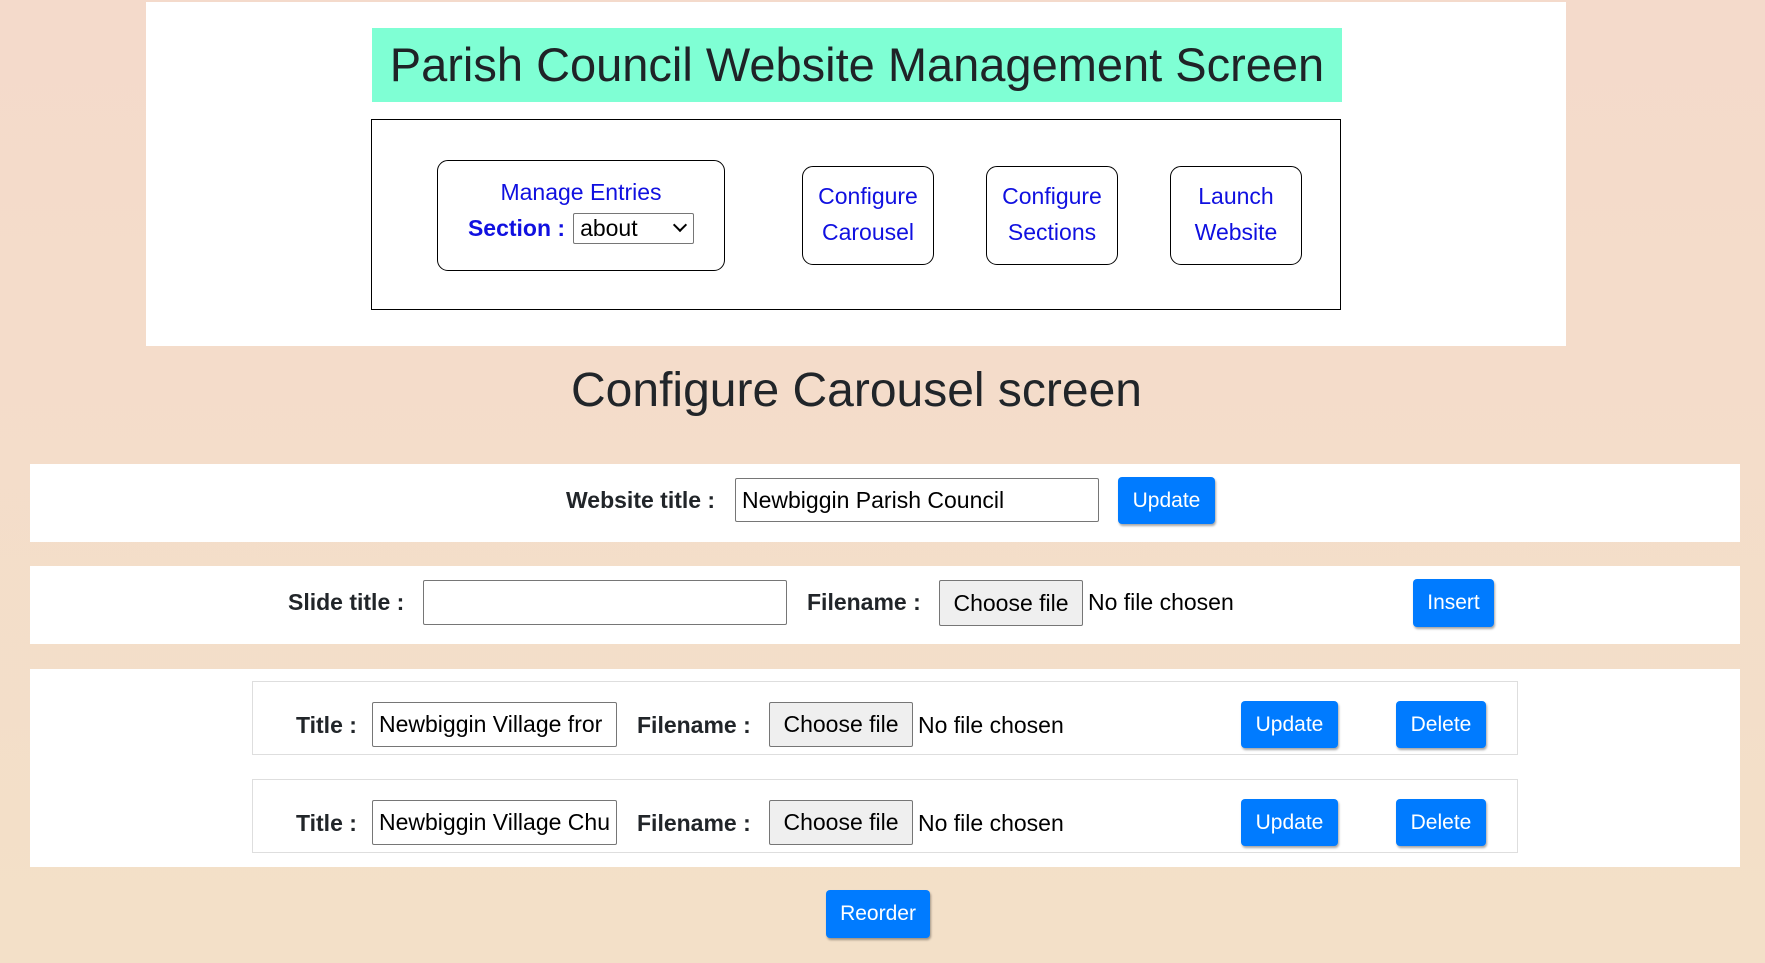 The width and height of the screenshot is (1765, 963). Describe the element at coordinates (1052, 232) in the screenshot. I see `configure-sections-line2: Sections` at that location.